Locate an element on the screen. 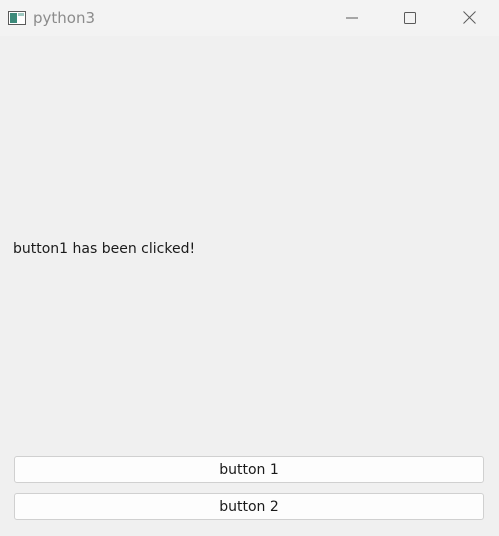 The width and height of the screenshot is (499, 536). maximize-icon is located at coordinates (410, 18).